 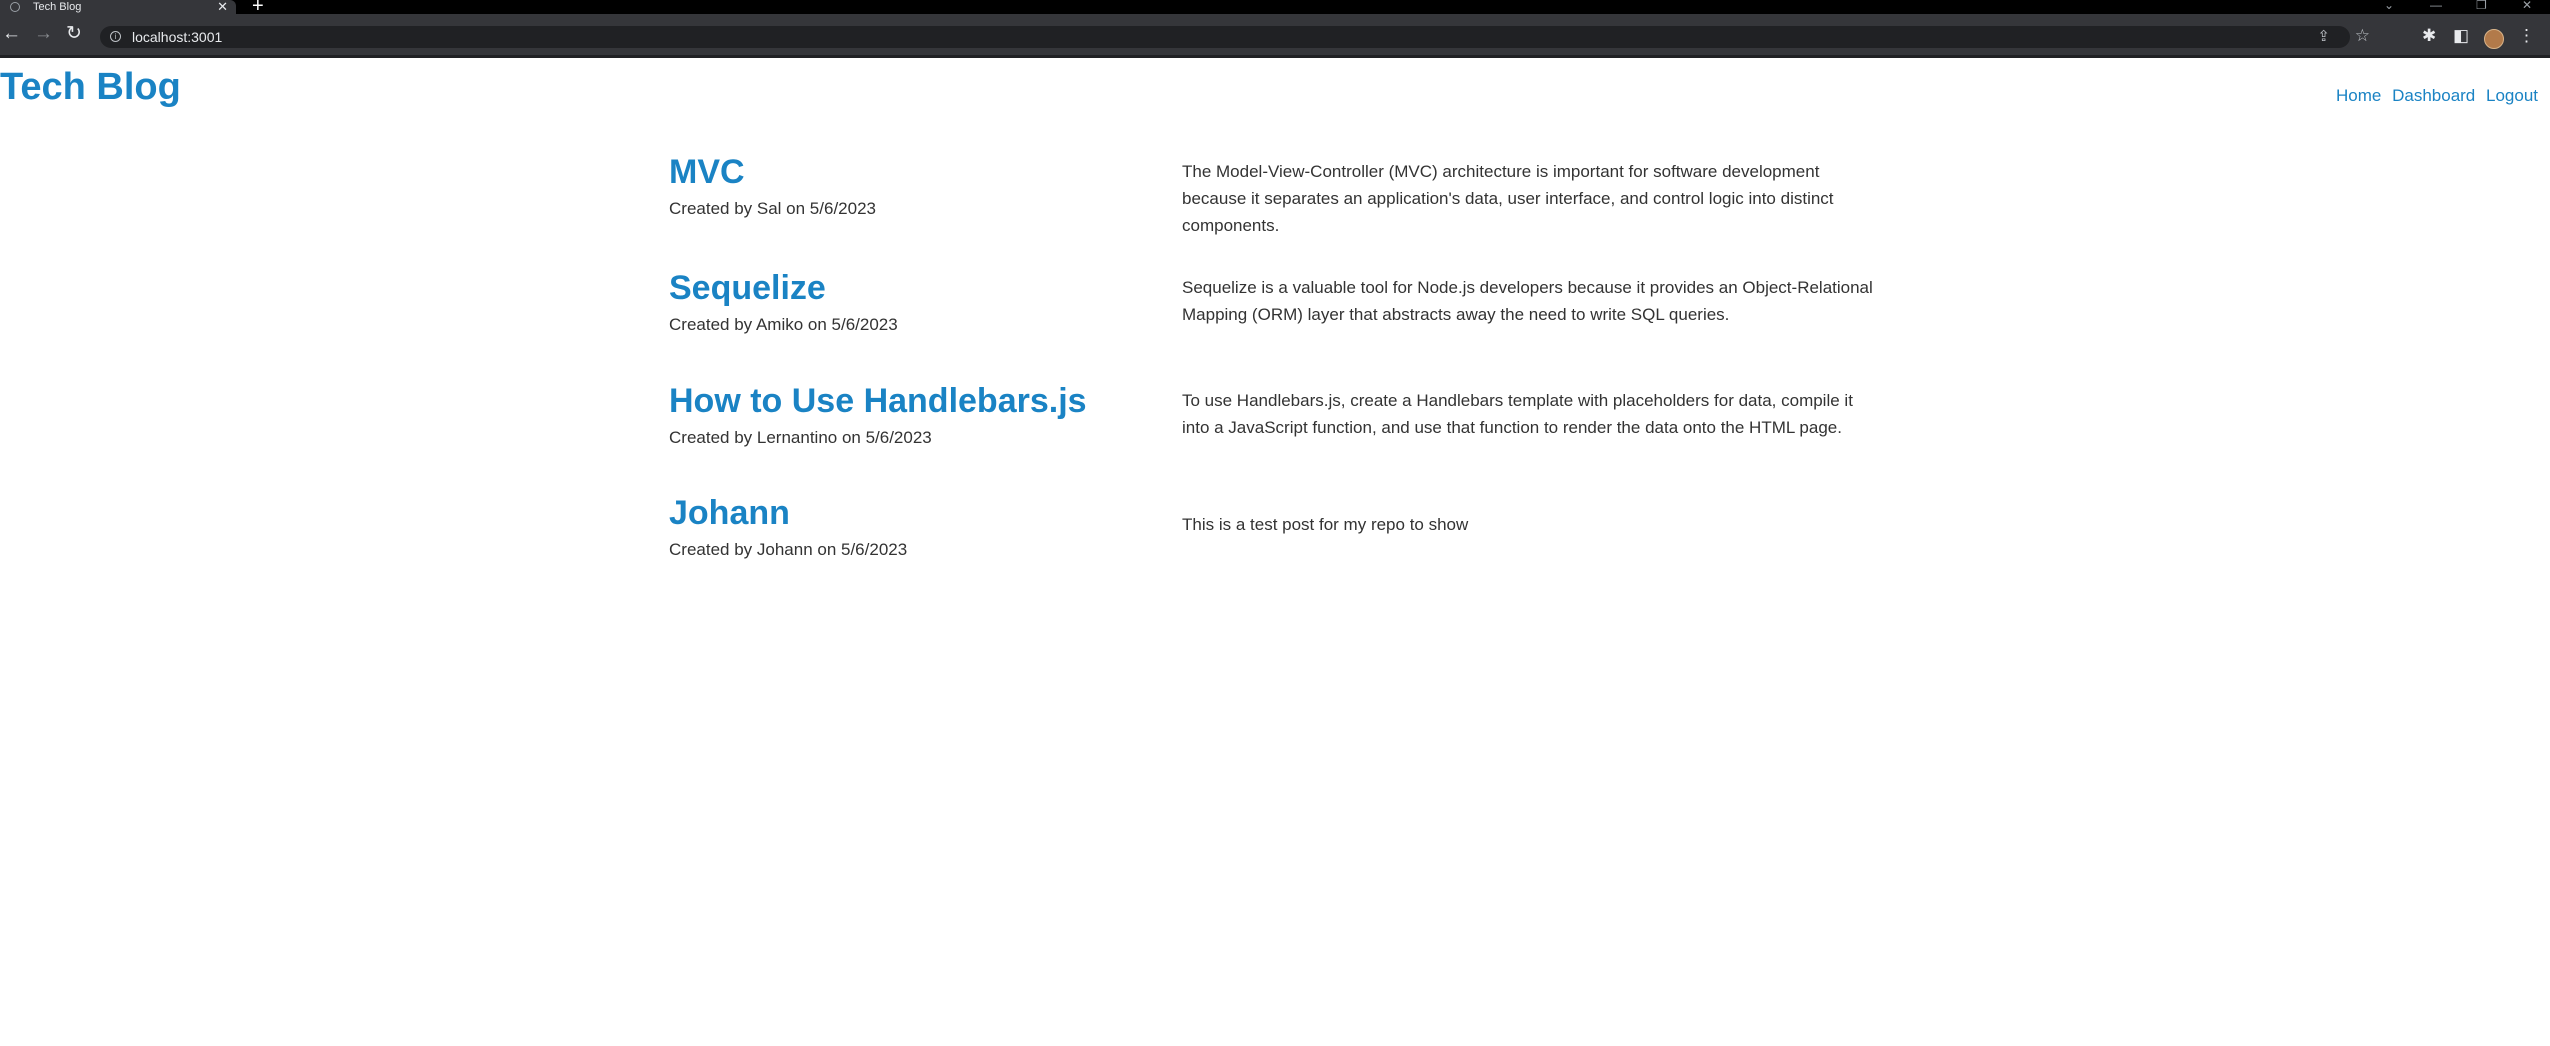 I want to click on restore-icon: ❐, so click(x=2481, y=6).